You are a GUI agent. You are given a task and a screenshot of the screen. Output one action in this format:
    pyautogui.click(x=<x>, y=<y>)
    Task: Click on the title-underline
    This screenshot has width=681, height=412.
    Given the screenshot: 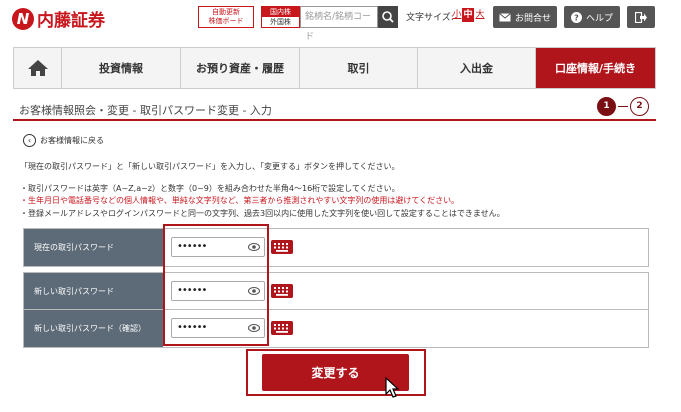 What is the action you would take?
    pyautogui.click(x=334, y=120)
    